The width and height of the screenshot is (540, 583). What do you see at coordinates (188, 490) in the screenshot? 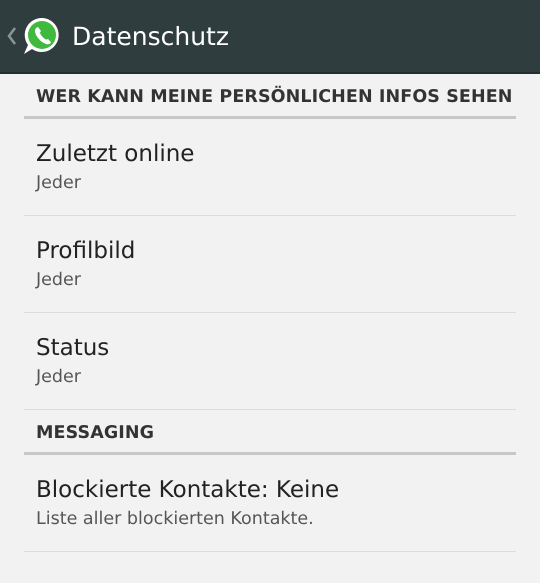
I see `preference-title: Blockierte Kontakte: Keine` at bounding box center [188, 490].